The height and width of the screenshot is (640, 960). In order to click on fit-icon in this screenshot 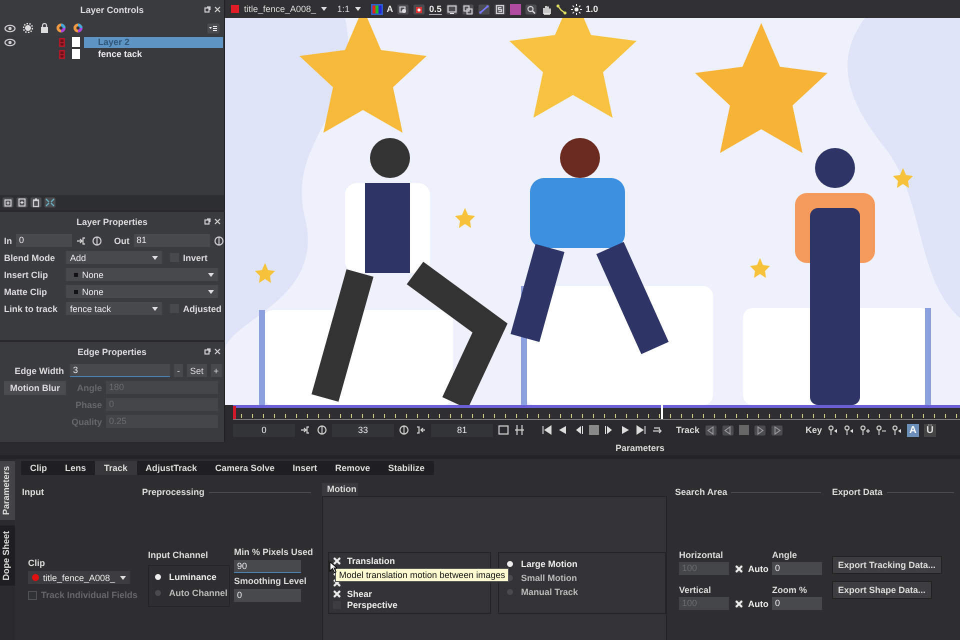, I will do `click(50, 202)`.